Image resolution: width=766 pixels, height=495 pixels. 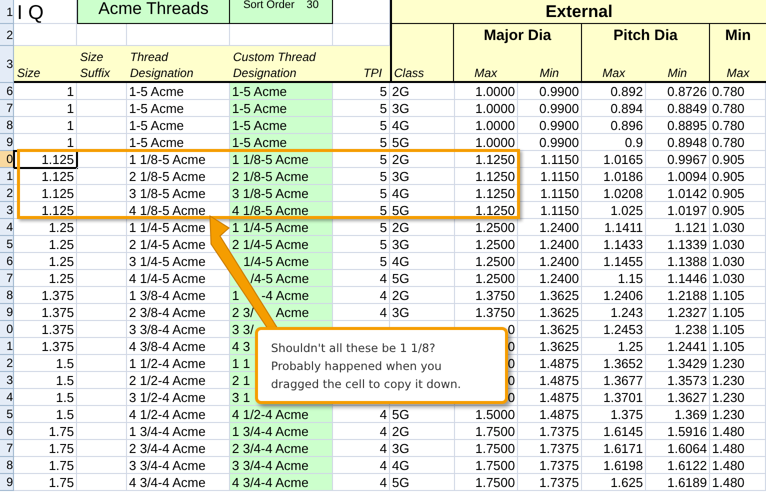 What do you see at coordinates (270, 193) in the screenshot?
I see `table-cell: 3 1/8-5 Acme` at bounding box center [270, 193].